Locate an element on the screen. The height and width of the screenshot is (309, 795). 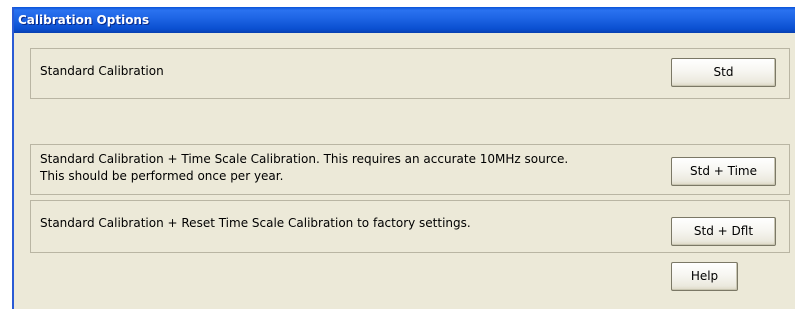
time-scale-calibration-description-line2: This should be performed once per year. is located at coordinates (162, 176).